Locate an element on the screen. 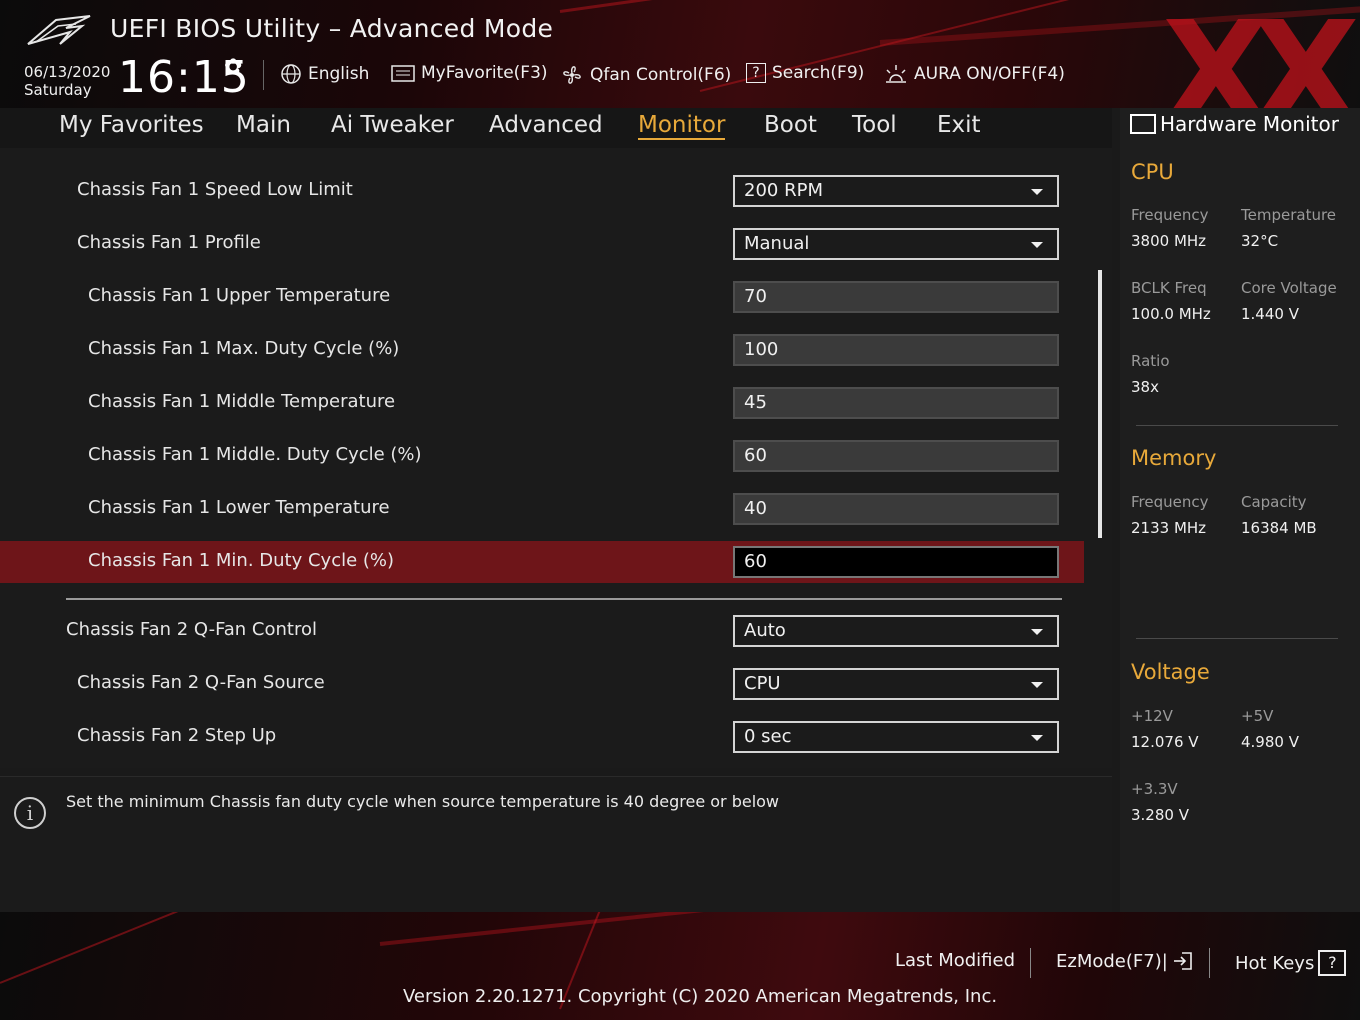  myfavorite-label: MyFavorite(F3) is located at coordinates (484, 73).